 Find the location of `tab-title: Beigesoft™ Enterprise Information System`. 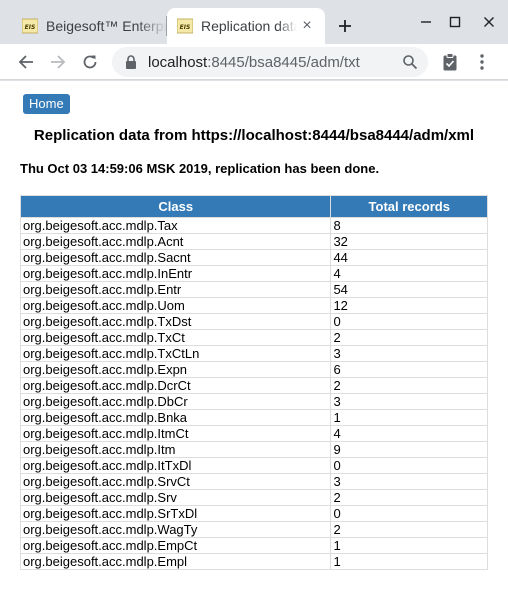

tab-title: Beigesoft™ Enterprise Information System is located at coordinates (106, 26).